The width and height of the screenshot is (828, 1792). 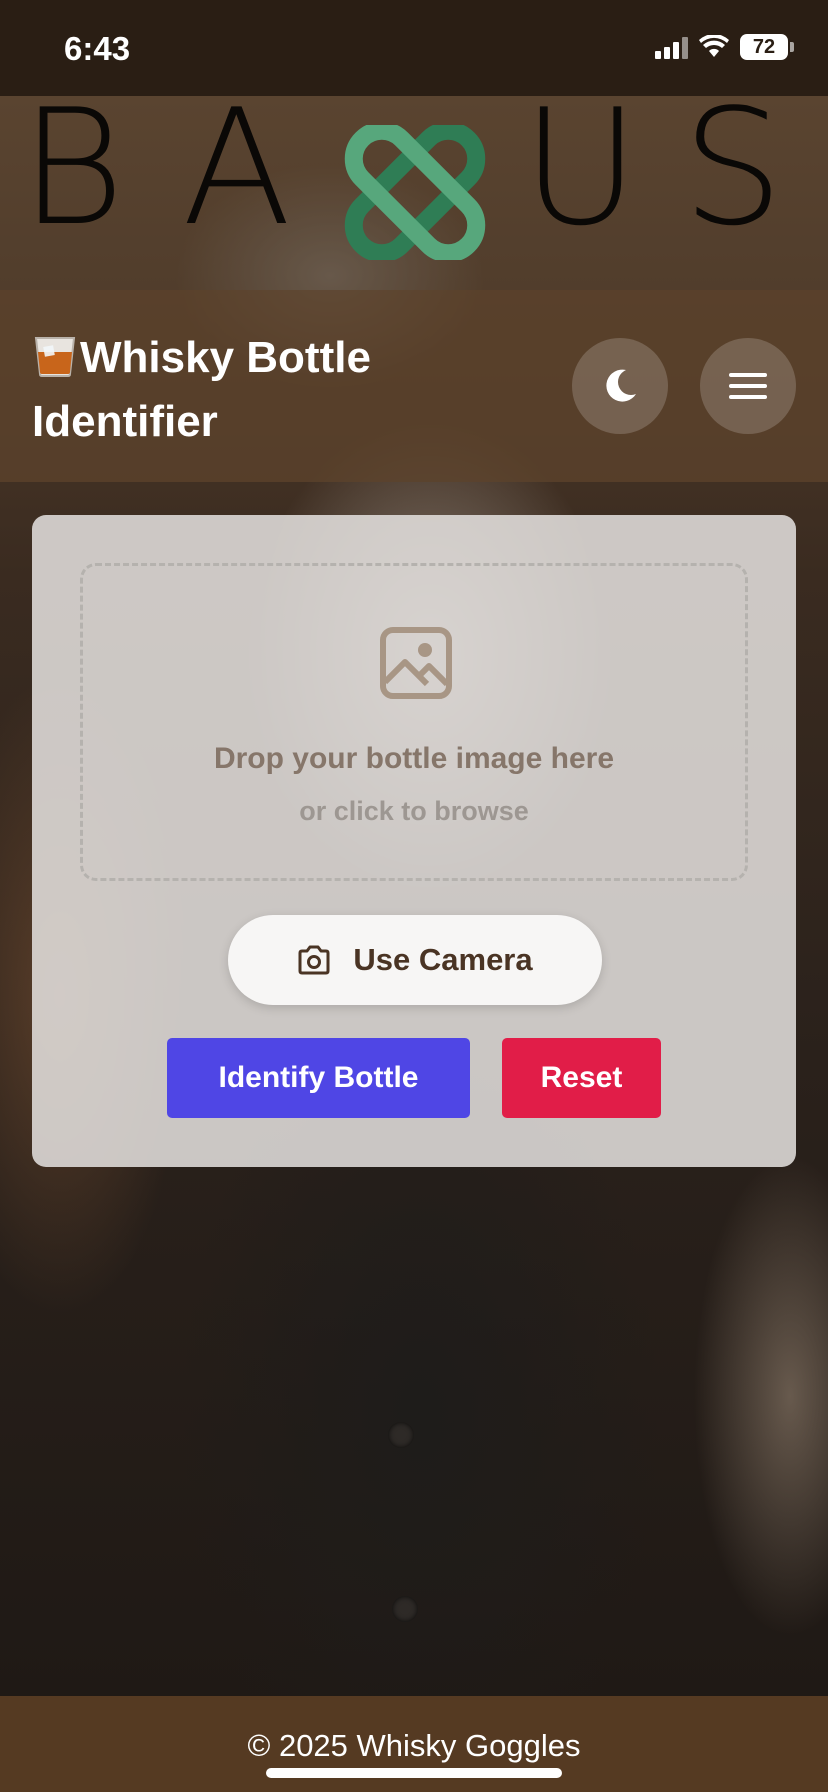 I want to click on app-header: Whisky Bottle Identifier, so click(x=414, y=386).